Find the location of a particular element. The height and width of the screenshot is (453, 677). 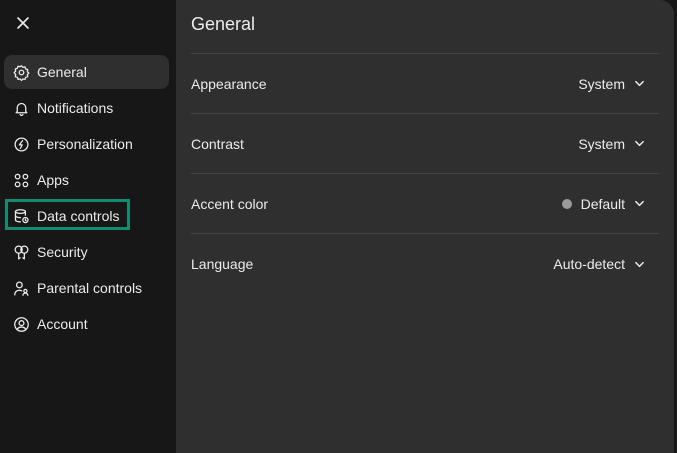

setting-label: Accent color is located at coordinates (230, 203).